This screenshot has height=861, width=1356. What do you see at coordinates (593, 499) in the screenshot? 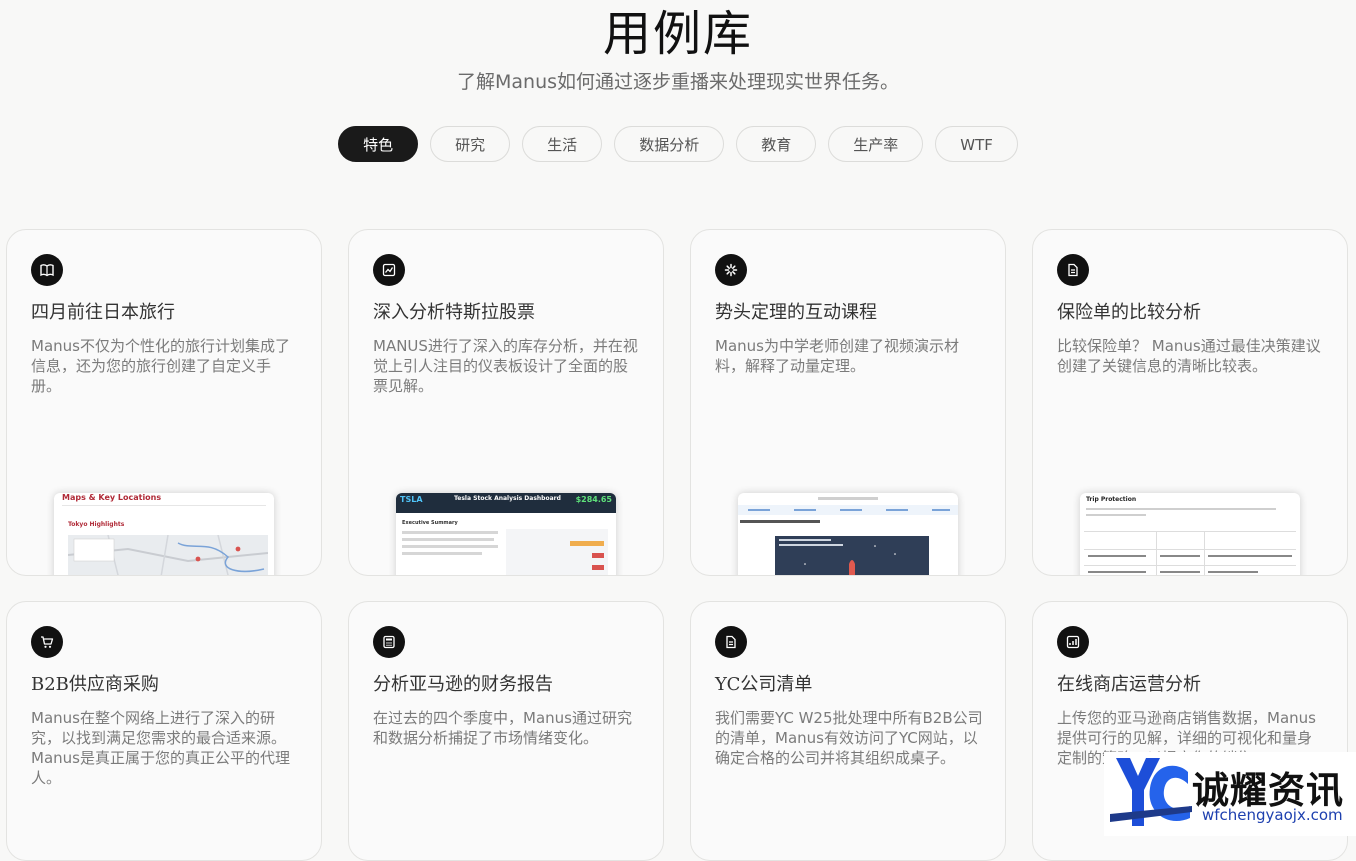
I see `preview-price: $284.65` at bounding box center [593, 499].